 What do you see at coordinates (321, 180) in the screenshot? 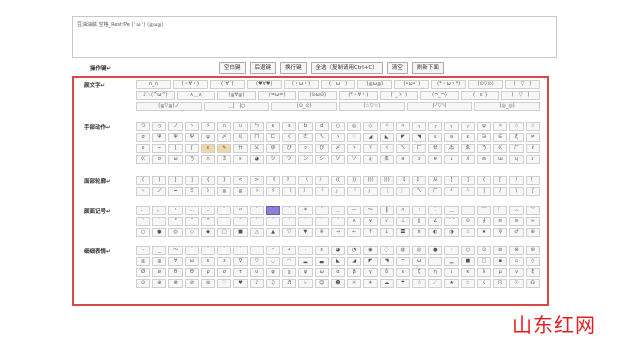
I see `emoticon-key: 〉` at bounding box center [321, 180].